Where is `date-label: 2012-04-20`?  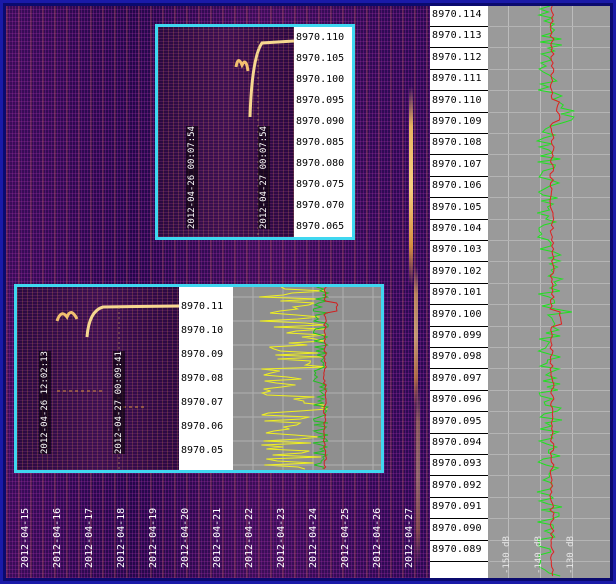 date-label: 2012-04-20 is located at coordinates (185, 537).